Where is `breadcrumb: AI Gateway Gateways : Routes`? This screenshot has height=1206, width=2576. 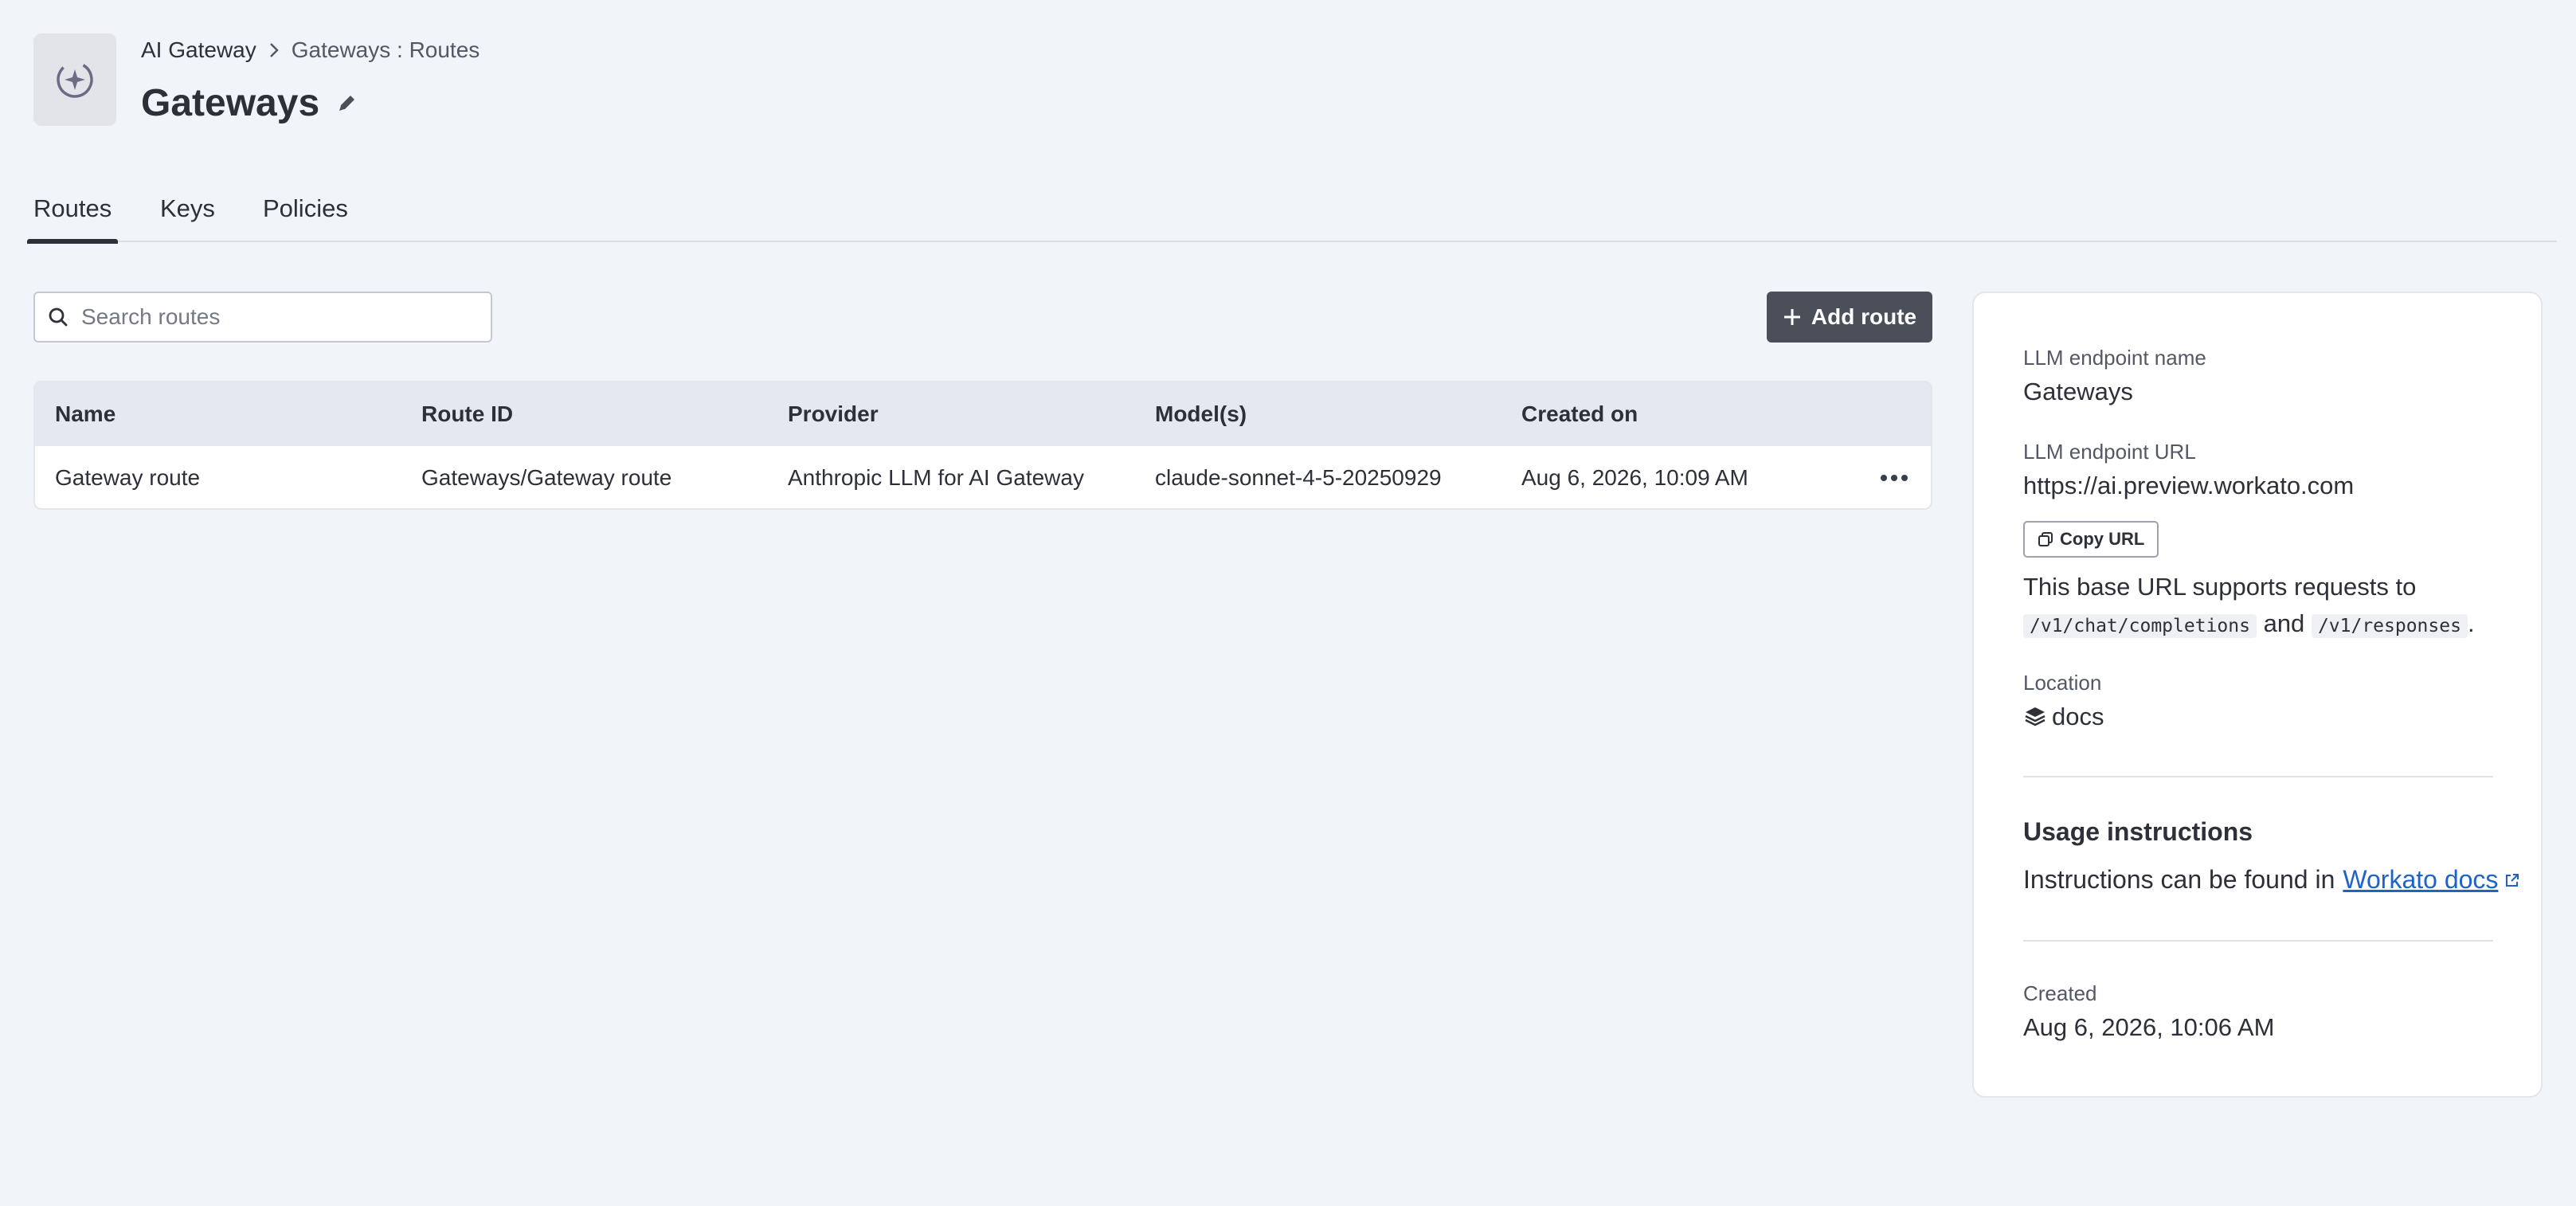
breadcrumb: AI Gateway Gateways : Routes is located at coordinates (310, 50).